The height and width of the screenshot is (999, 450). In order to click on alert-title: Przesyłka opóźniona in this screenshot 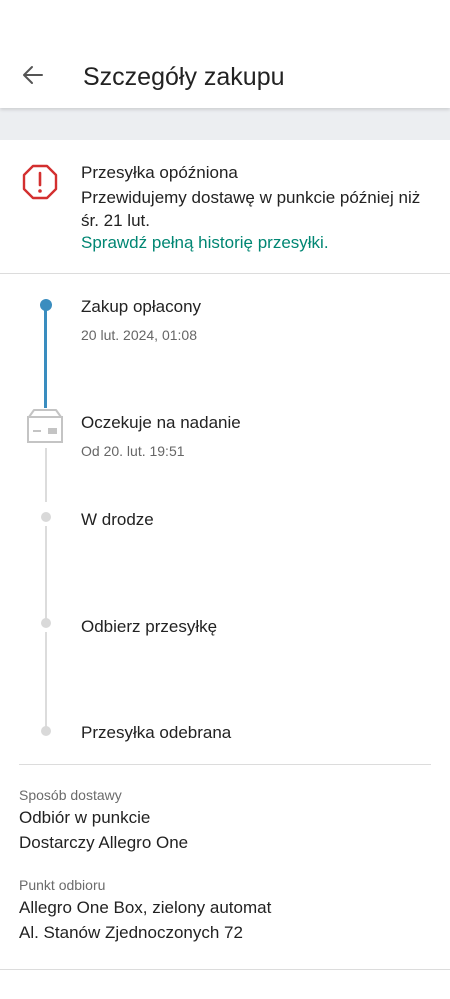, I will do `click(159, 172)`.